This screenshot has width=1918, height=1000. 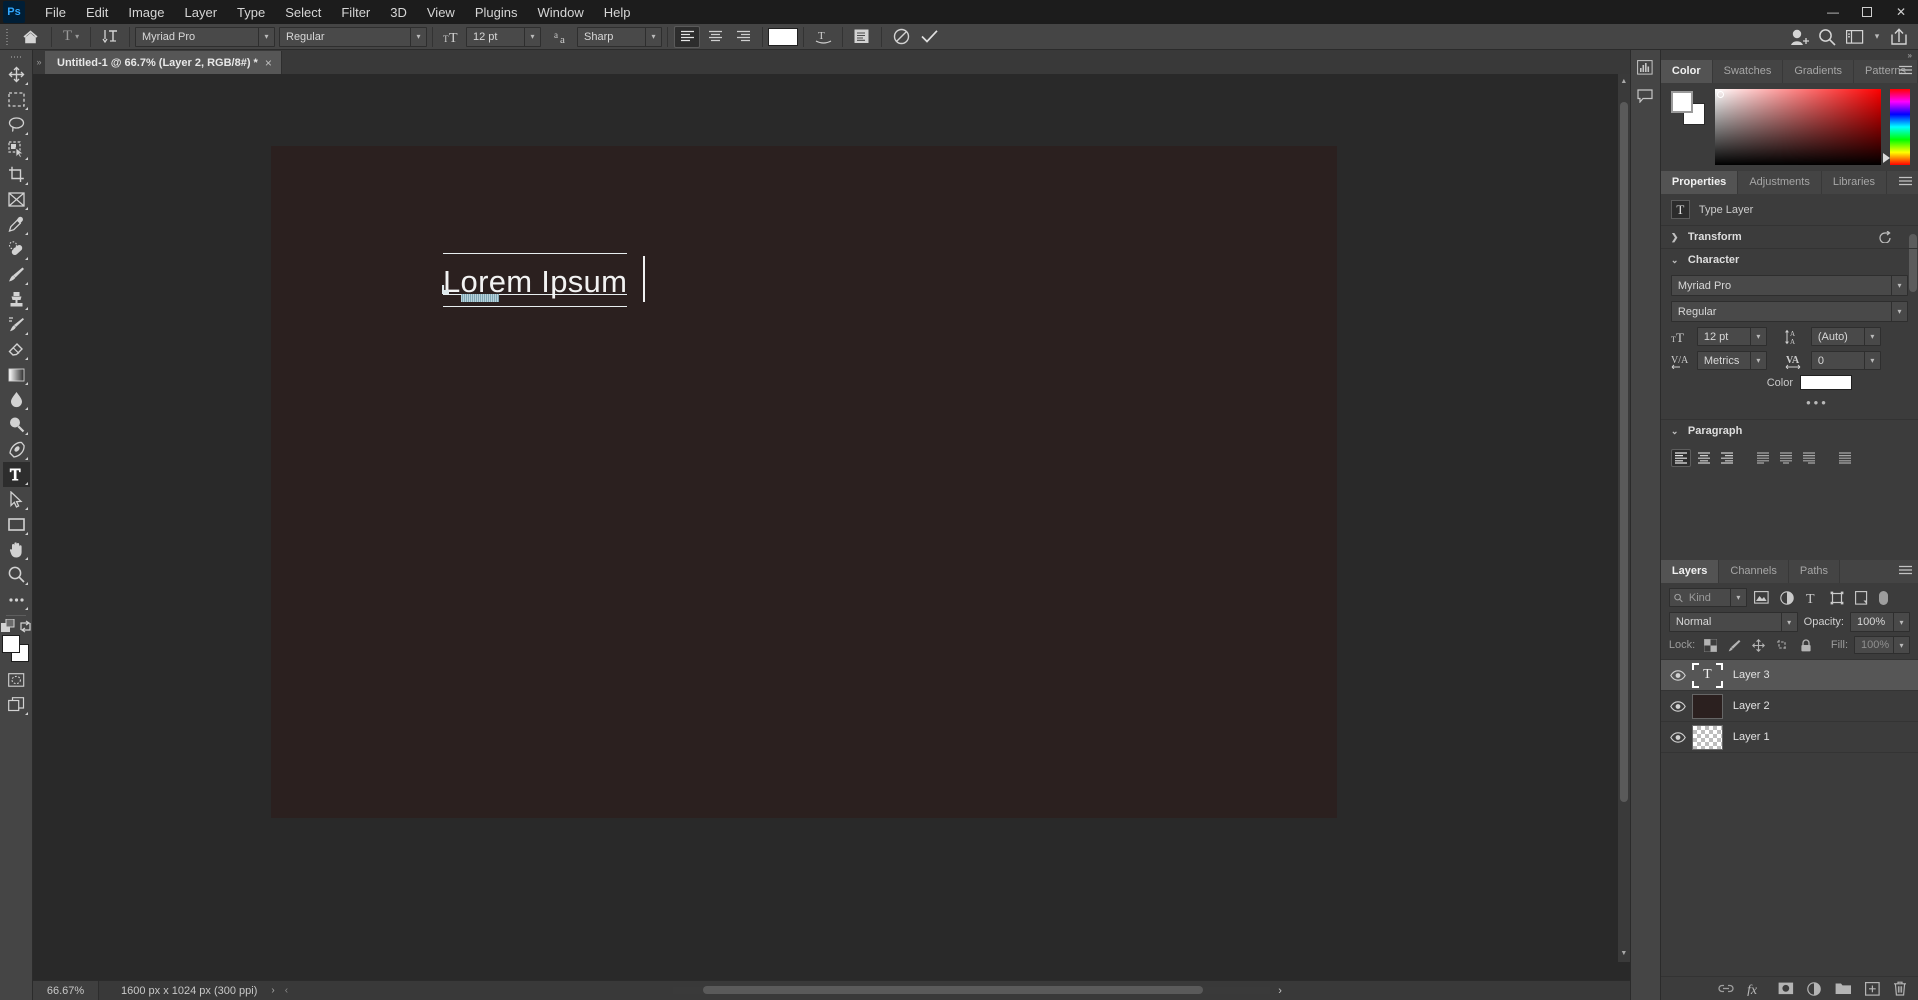 What do you see at coordinates (66, 990) in the screenshot?
I see `zoom-level-field: 66.67%` at bounding box center [66, 990].